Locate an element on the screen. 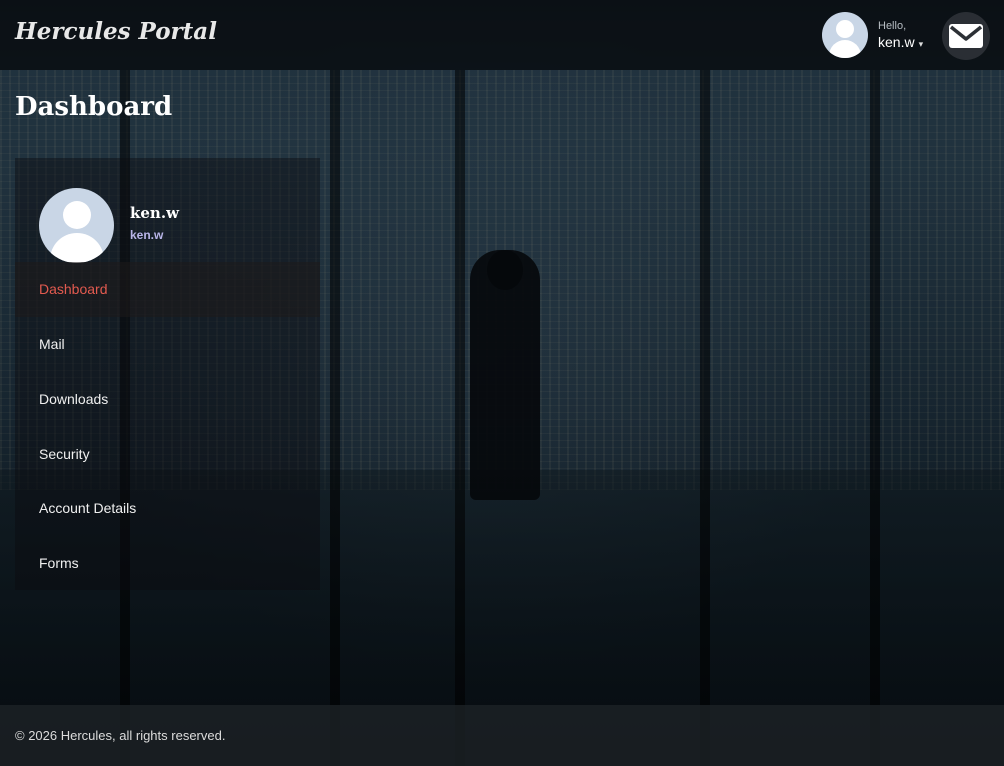  envelope-icon is located at coordinates (966, 36).